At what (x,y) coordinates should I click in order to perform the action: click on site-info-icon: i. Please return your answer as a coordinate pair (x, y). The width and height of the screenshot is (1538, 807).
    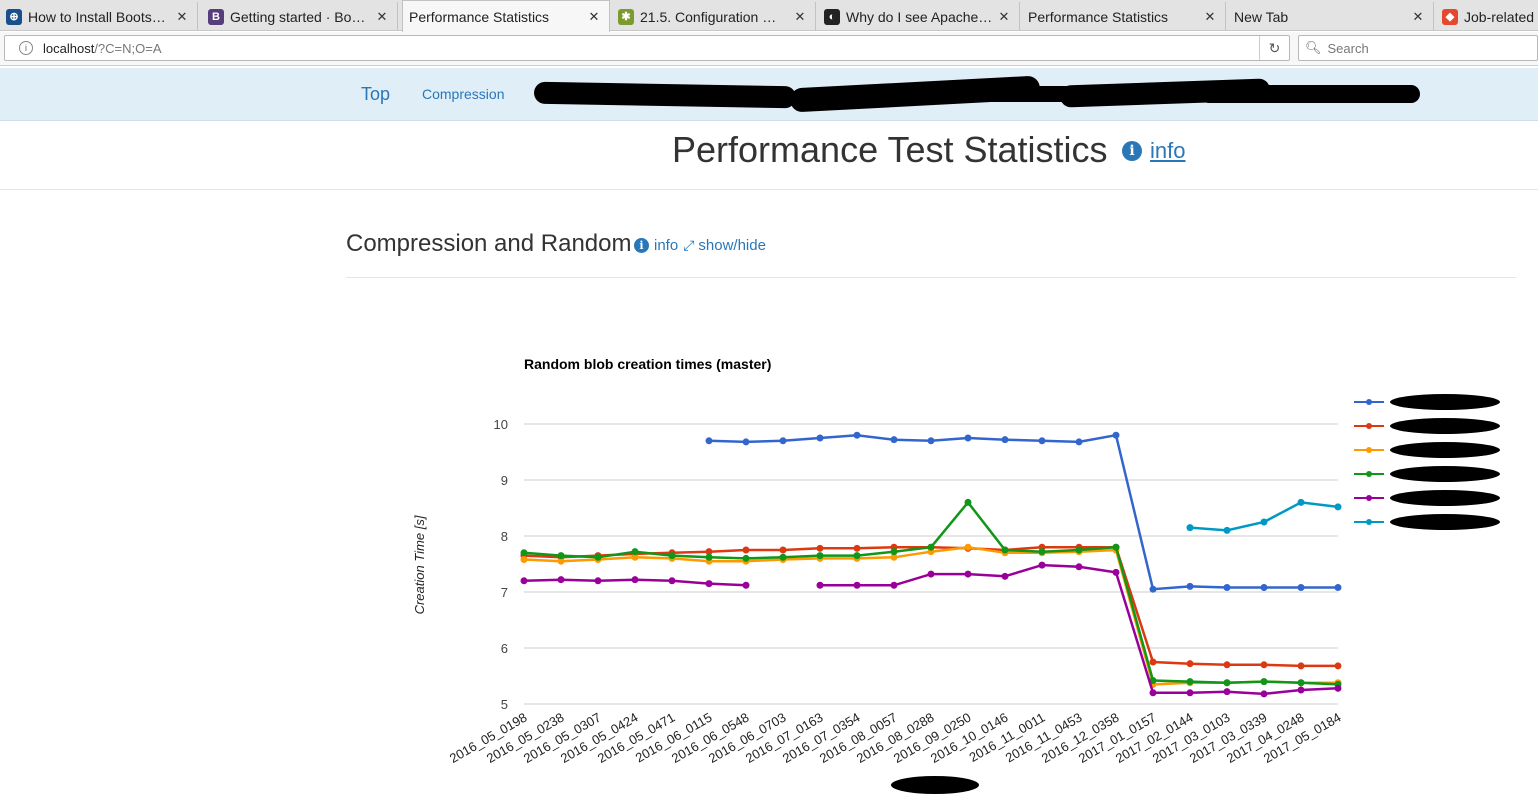
    Looking at the image, I should click on (26, 48).